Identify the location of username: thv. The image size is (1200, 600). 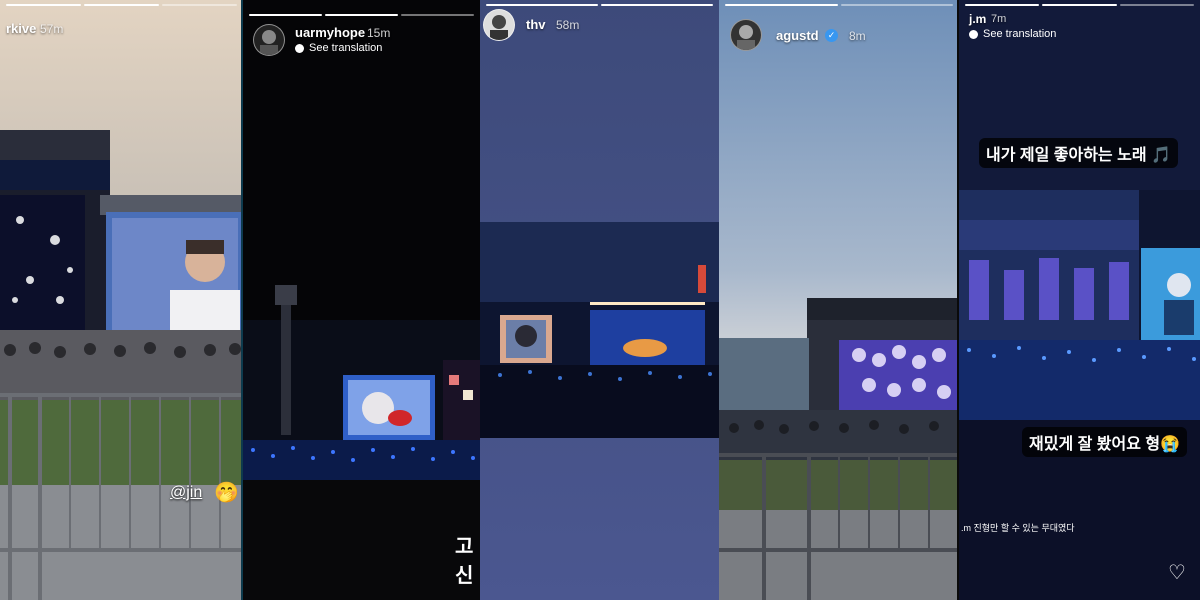
(536, 24).